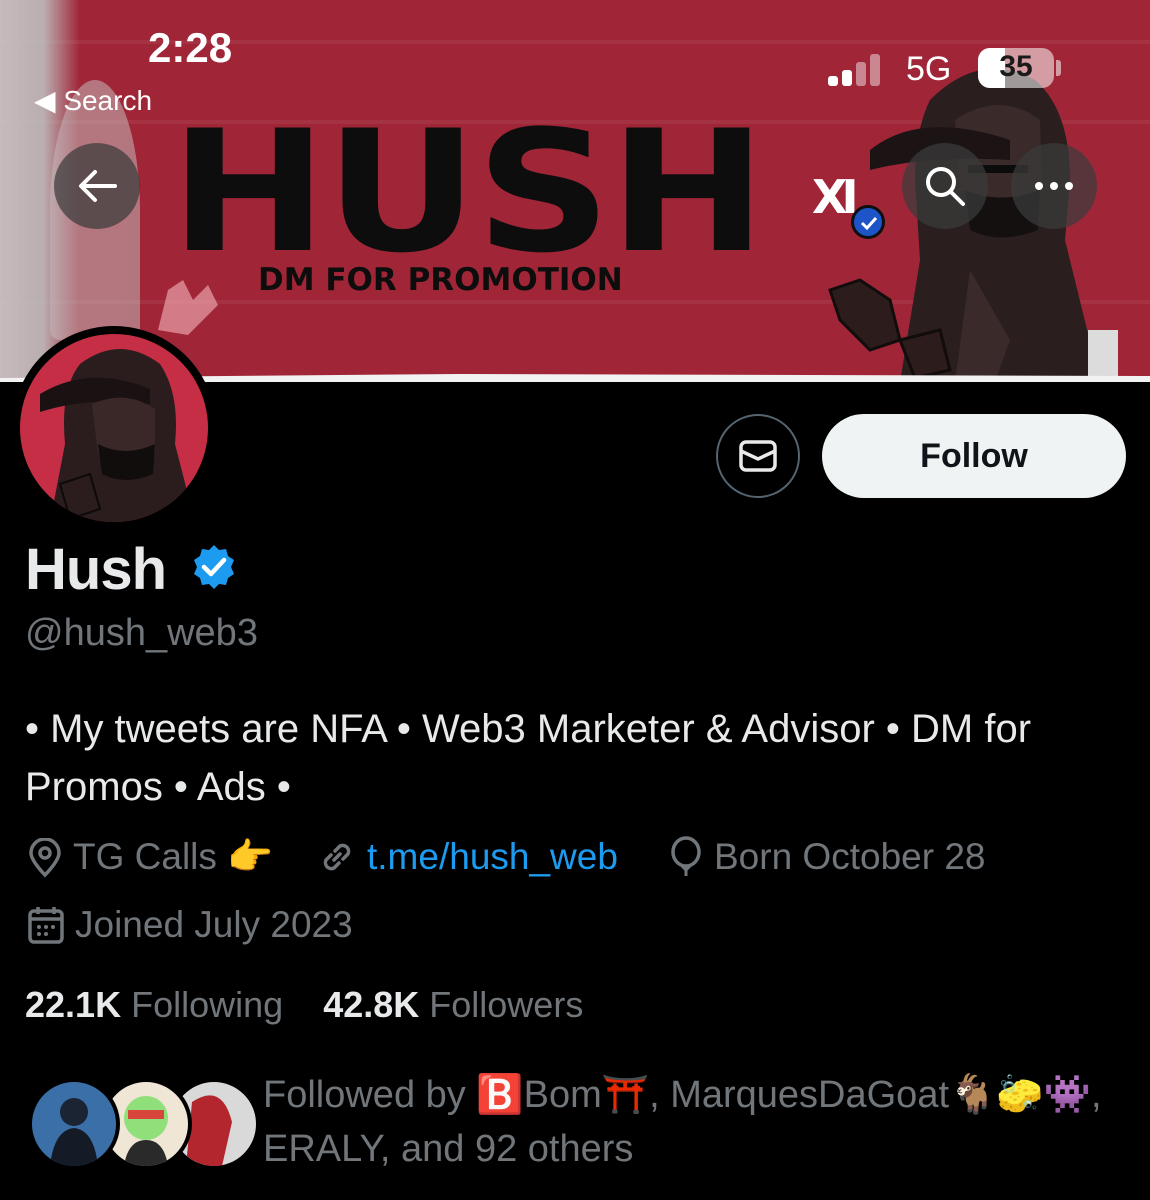  What do you see at coordinates (492, 857) in the screenshot?
I see `profile-link-text: t.me/hush_web` at bounding box center [492, 857].